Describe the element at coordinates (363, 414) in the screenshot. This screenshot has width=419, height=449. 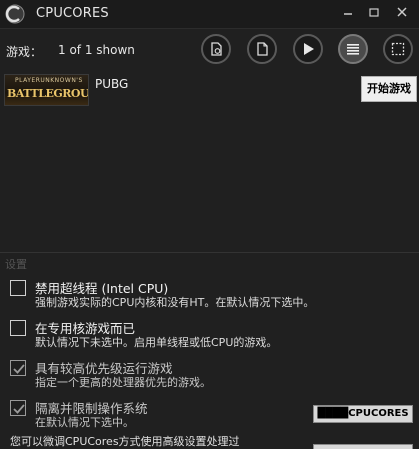
I see `cpucores-button: ████CPUCORES` at that location.